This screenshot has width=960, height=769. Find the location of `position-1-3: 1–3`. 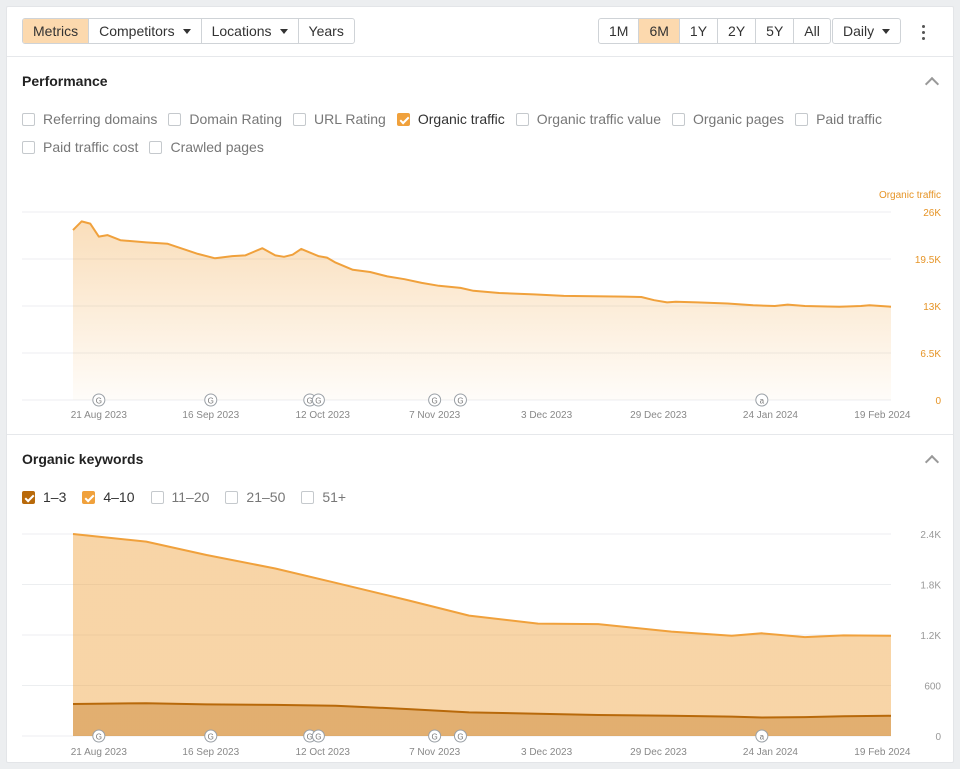

position-1-3: 1–3 is located at coordinates (44, 497).